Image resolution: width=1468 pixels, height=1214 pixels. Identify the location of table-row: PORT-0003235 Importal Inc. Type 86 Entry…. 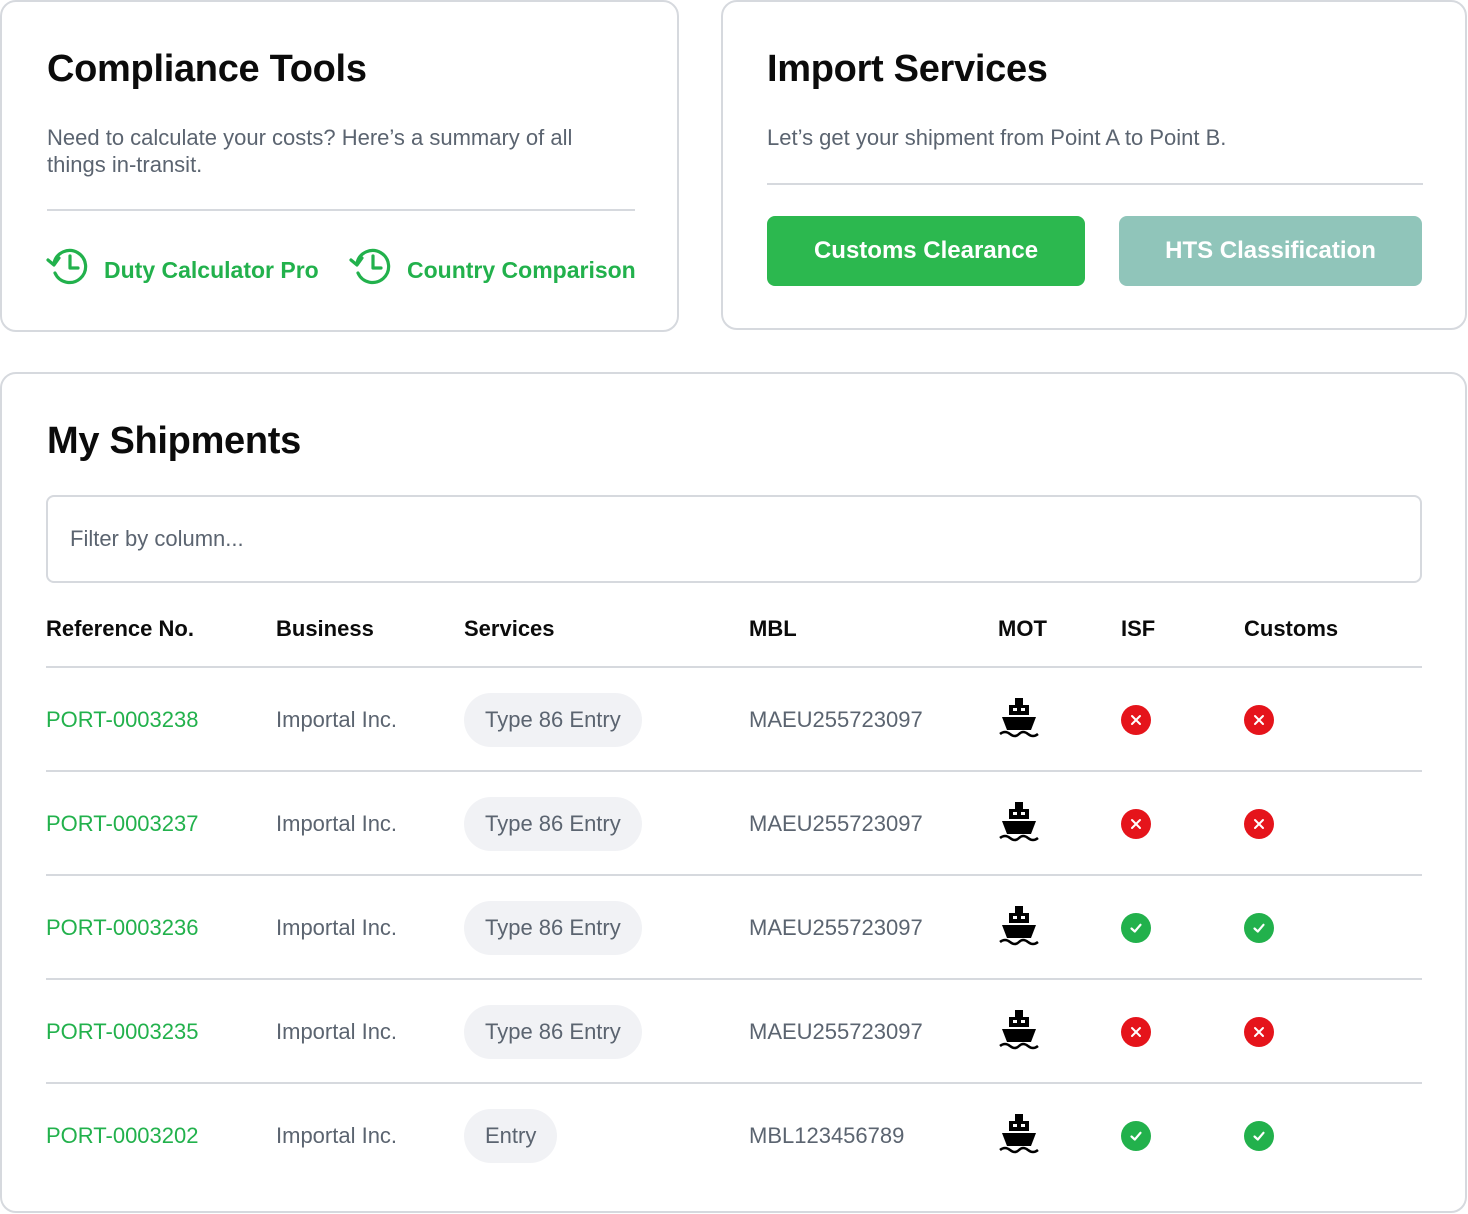
(734, 1032).